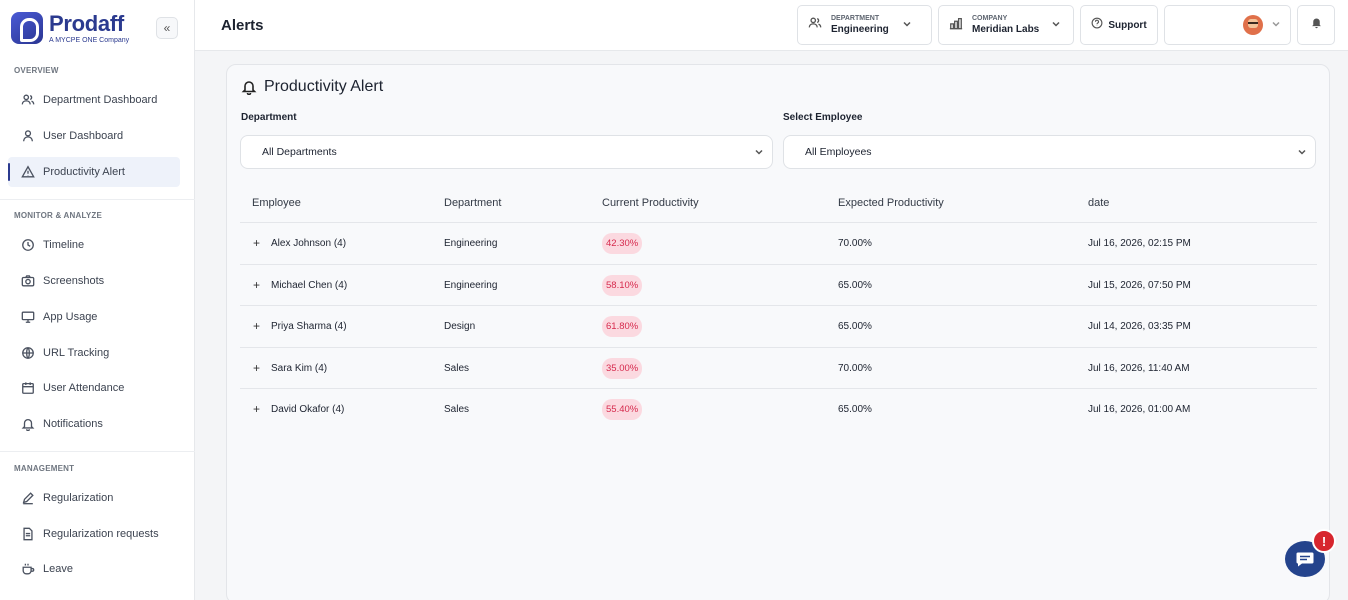 This screenshot has width=1348, height=600. What do you see at coordinates (94, 424) in the screenshot?
I see `sidebar-item-notifications: Notifications` at bounding box center [94, 424].